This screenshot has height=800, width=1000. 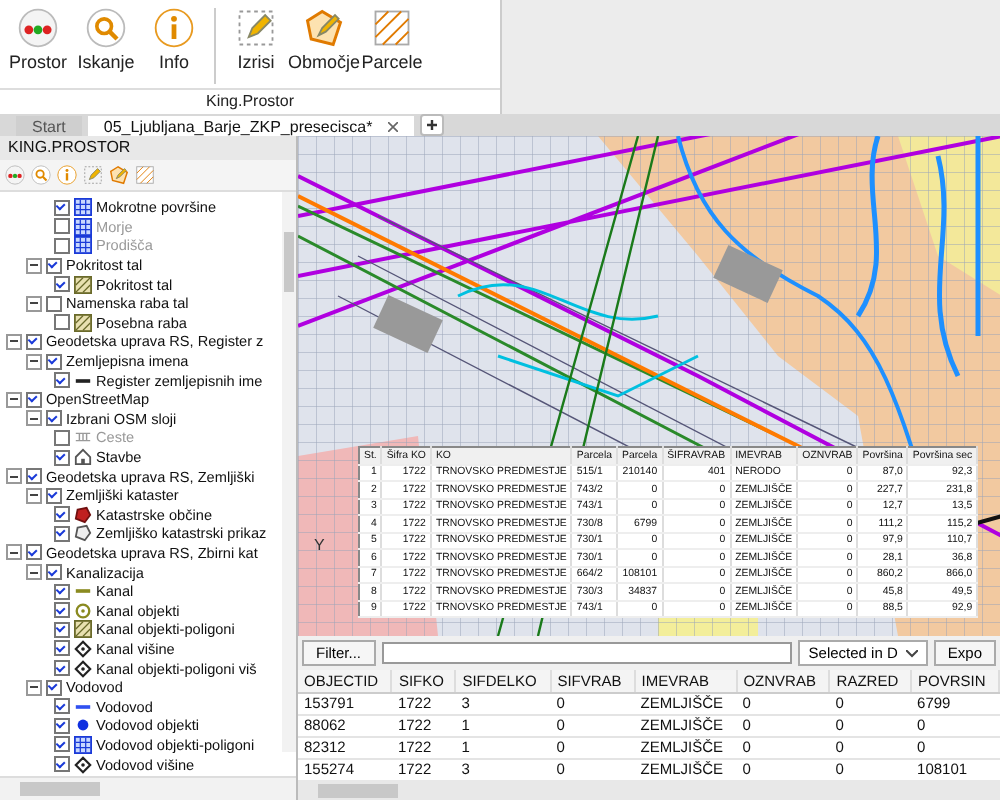 I want to click on ribbon-button: Območje, so click(x=324, y=39).